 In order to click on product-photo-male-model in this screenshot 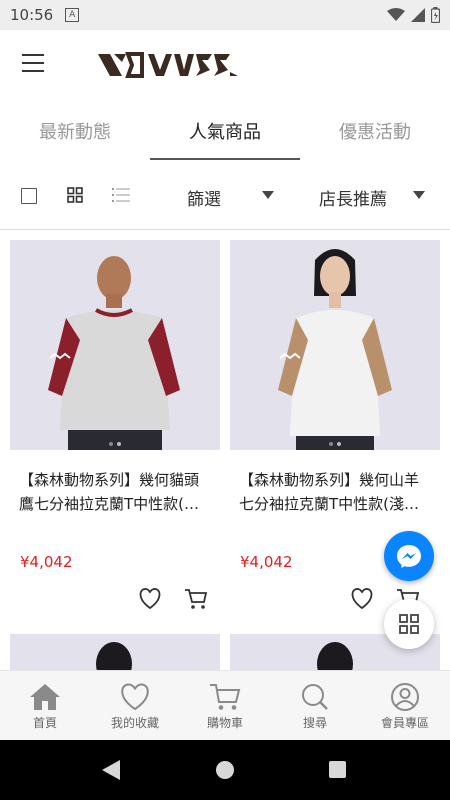, I will do `click(115, 345)`.